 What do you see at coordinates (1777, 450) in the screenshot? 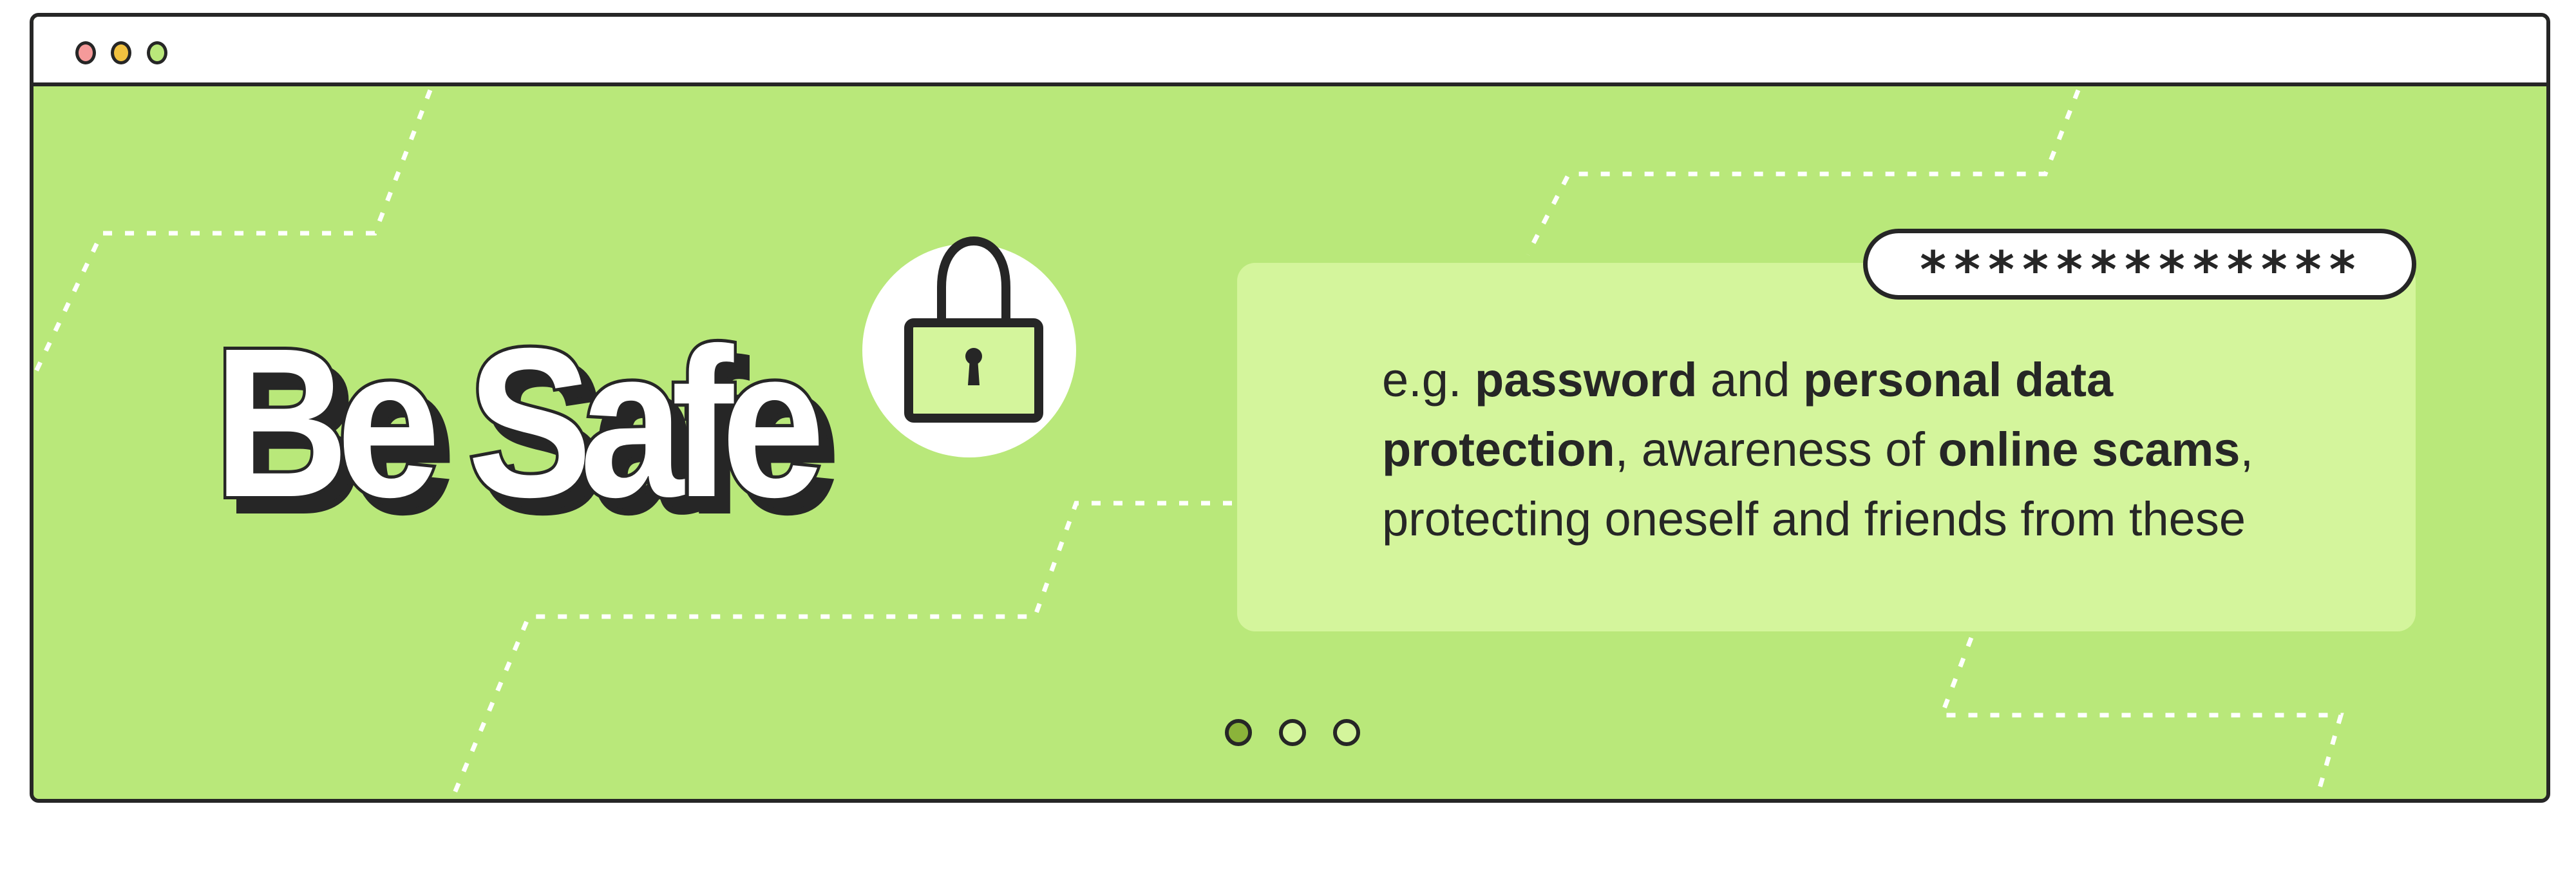
I see `body-text: , awareness of` at bounding box center [1777, 450].